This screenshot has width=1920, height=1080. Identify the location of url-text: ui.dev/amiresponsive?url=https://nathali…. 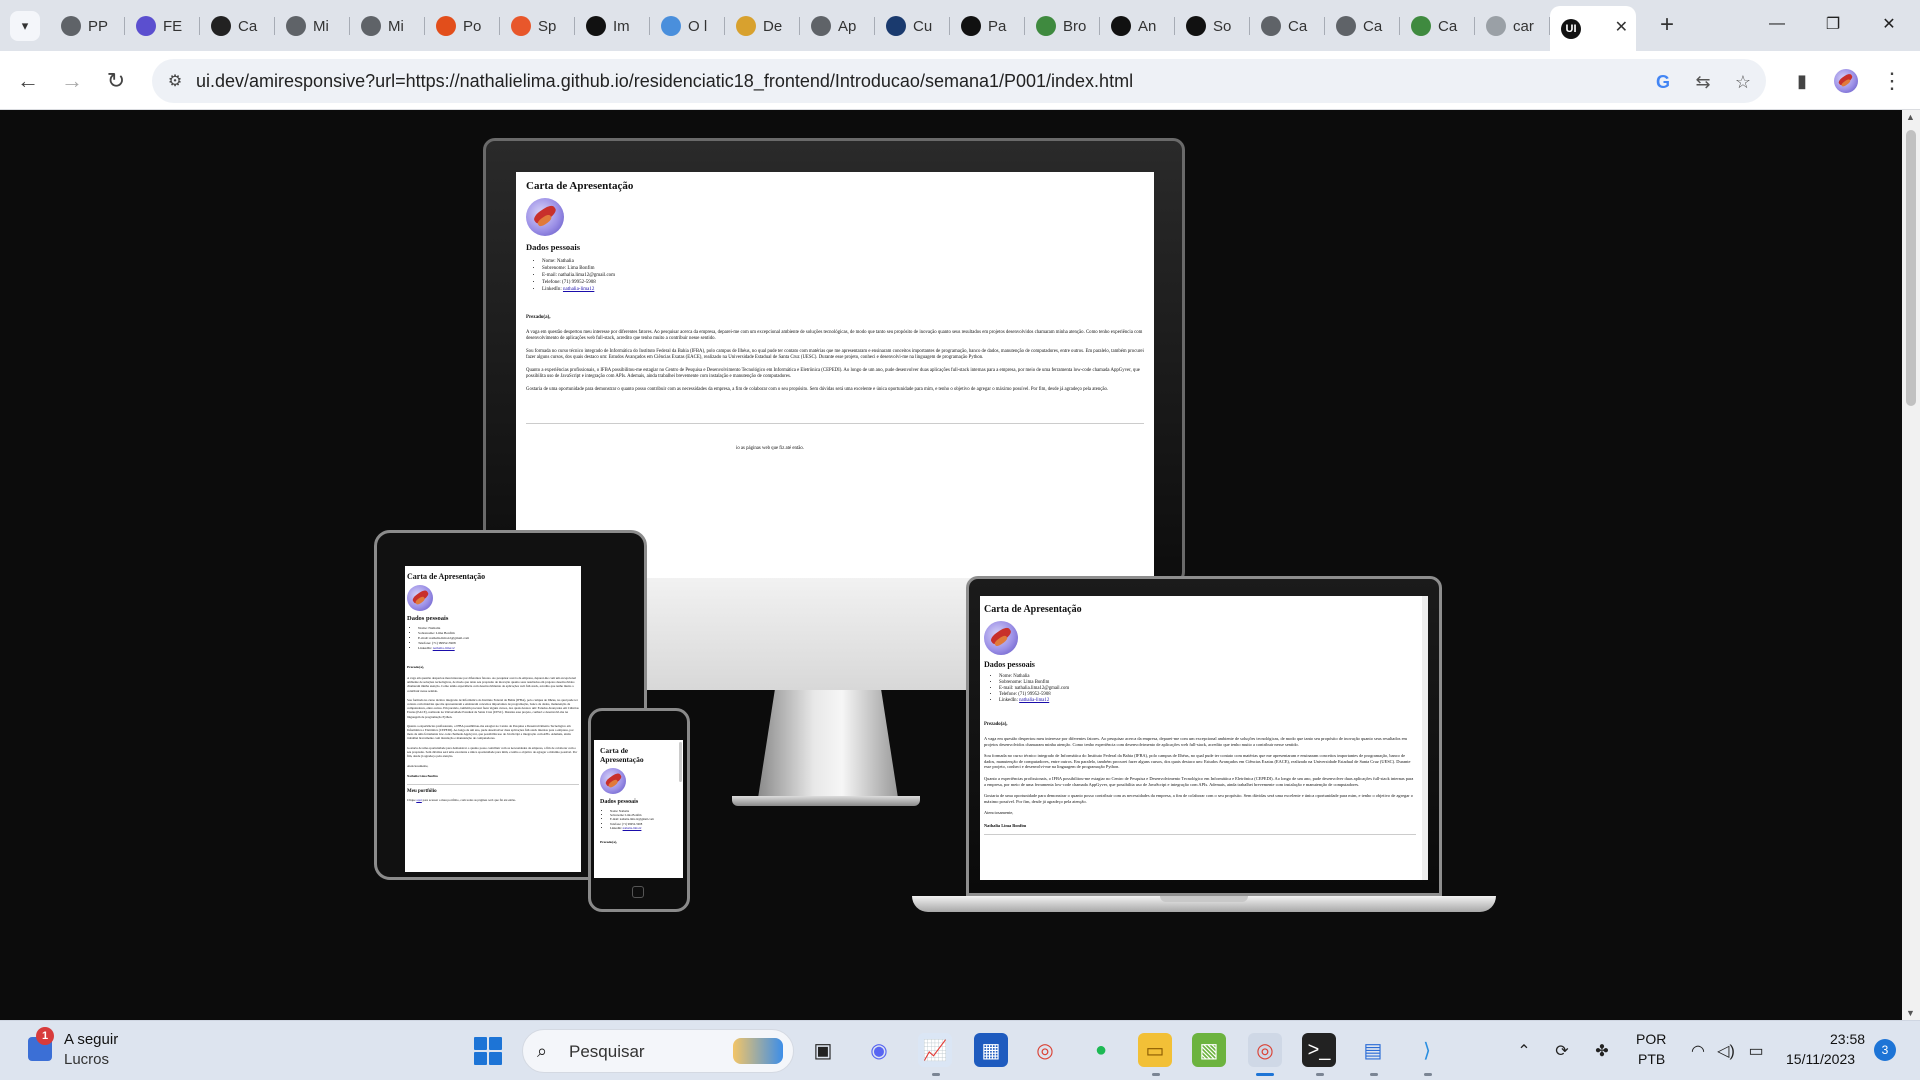
(664, 81).